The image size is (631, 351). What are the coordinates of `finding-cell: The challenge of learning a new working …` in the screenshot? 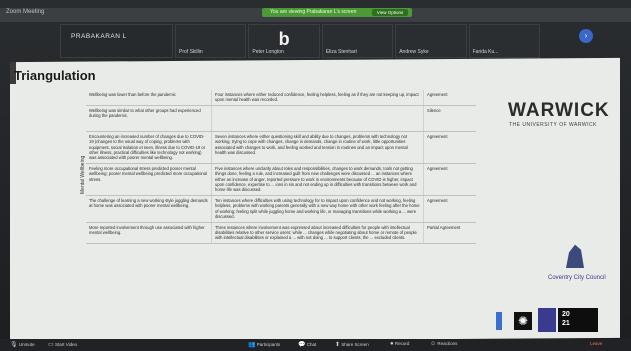 It's located at (148, 203).